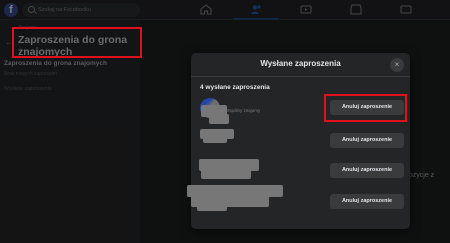 The height and width of the screenshot is (243, 450). What do you see at coordinates (365, 108) in the screenshot?
I see `highlight-box-cancel` at bounding box center [365, 108].